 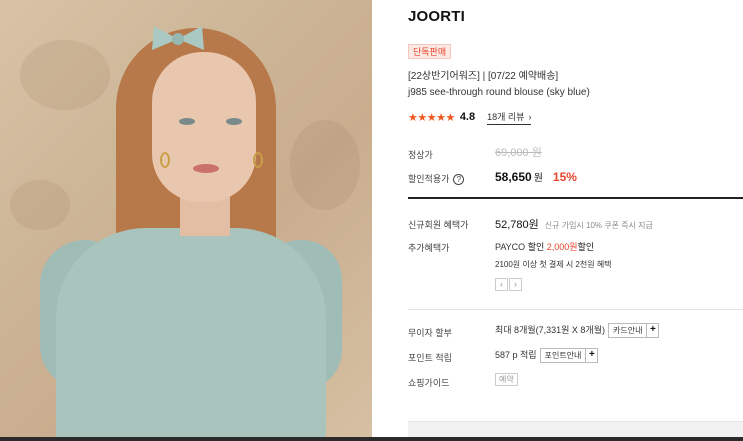 I want to click on points-row: 587 p 적립 포인트안내 +, so click(x=547, y=356).